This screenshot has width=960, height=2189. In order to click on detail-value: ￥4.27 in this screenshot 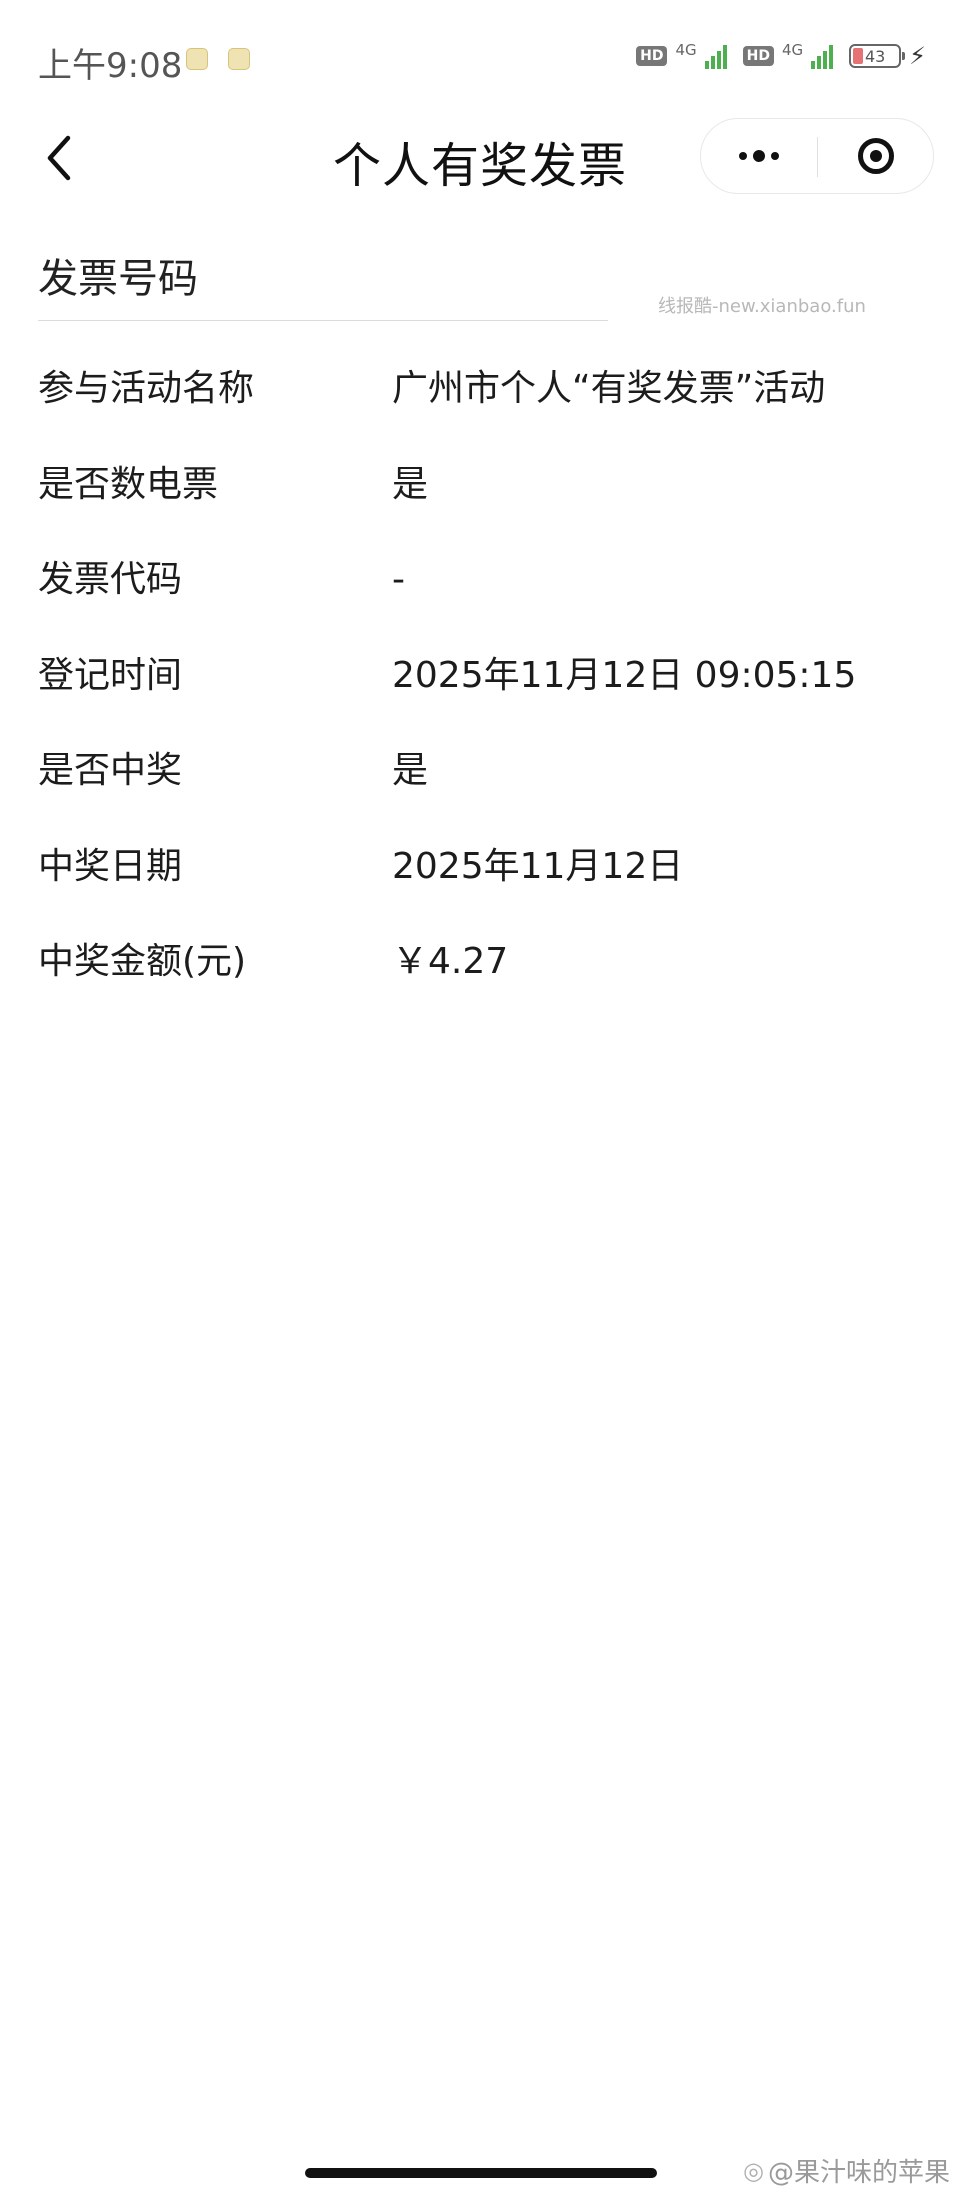, I will do `click(450, 961)`.